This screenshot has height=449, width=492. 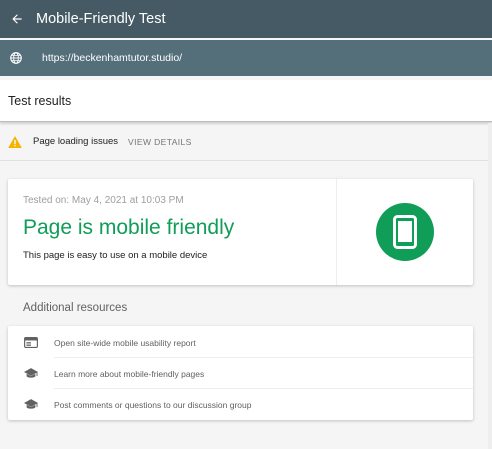 I want to click on scroll-gutter, so click(x=490, y=286).